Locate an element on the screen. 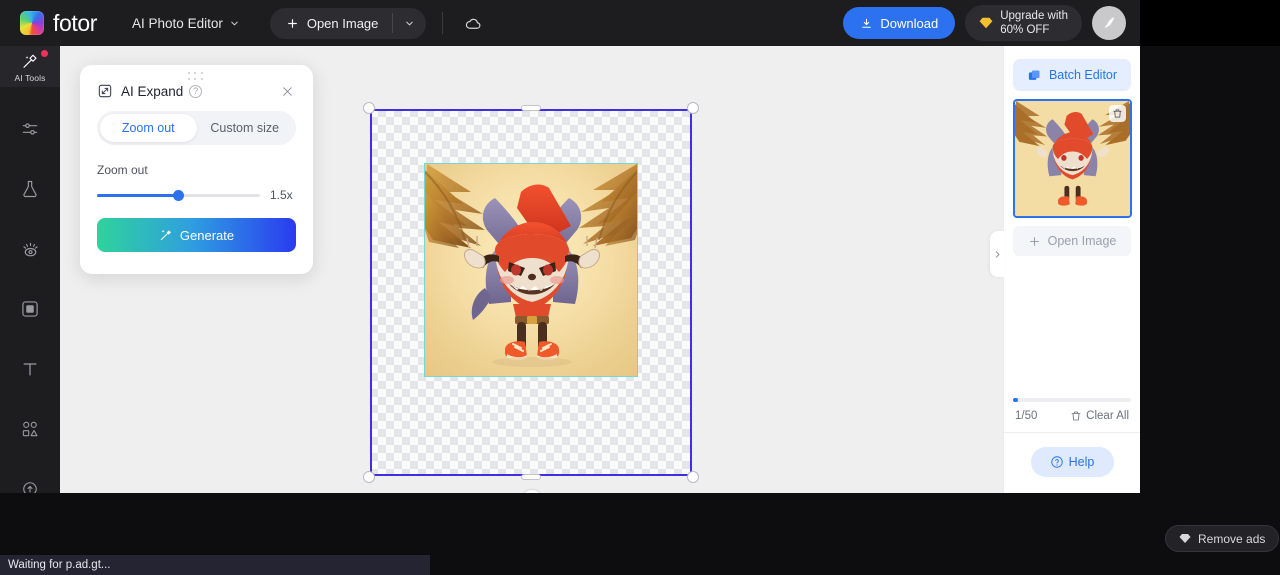 The image size is (1280, 575). zoom-out-slider-label: Zoom out is located at coordinates (122, 170).